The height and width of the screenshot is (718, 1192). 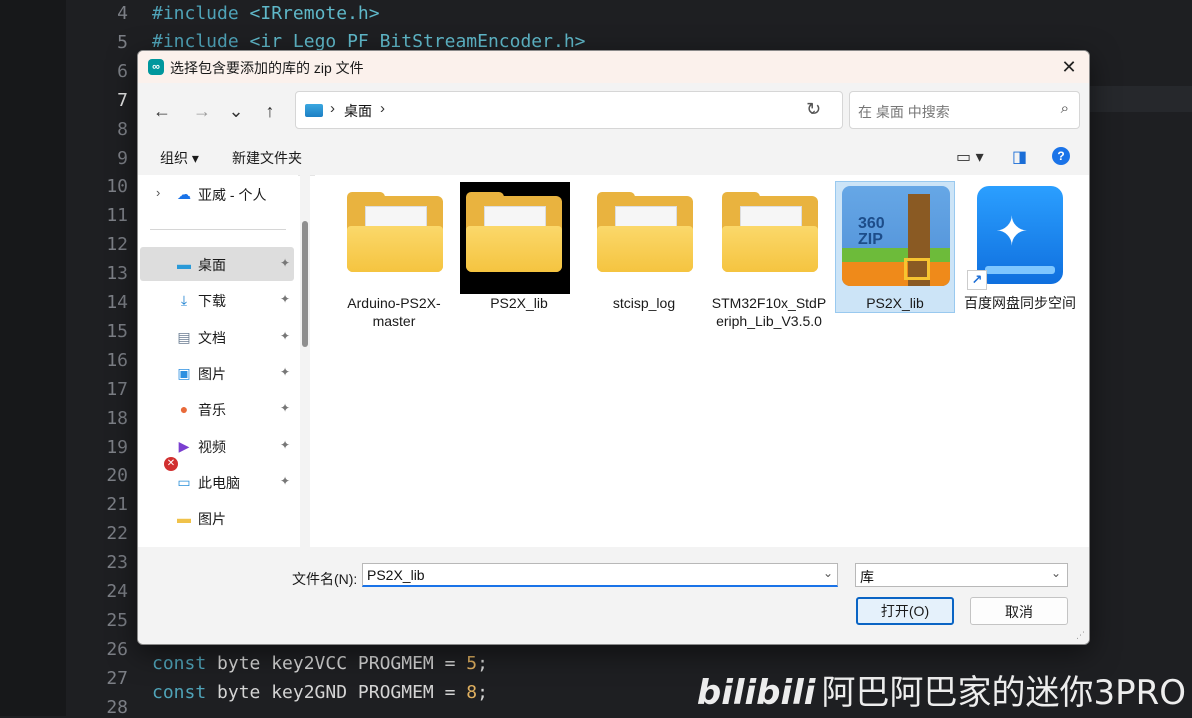 I want to click on navigation-bar: ← → ⌄ ↑ › 桌面 › ⌄ ↻ 在 桌面 中搜索 ⌕, so click(x=613, y=111).